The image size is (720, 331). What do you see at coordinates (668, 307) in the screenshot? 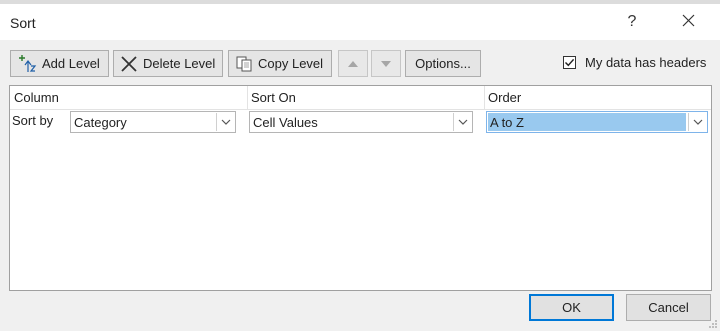
I see `cancel-button: Cancel` at bounding box center [668, 307].